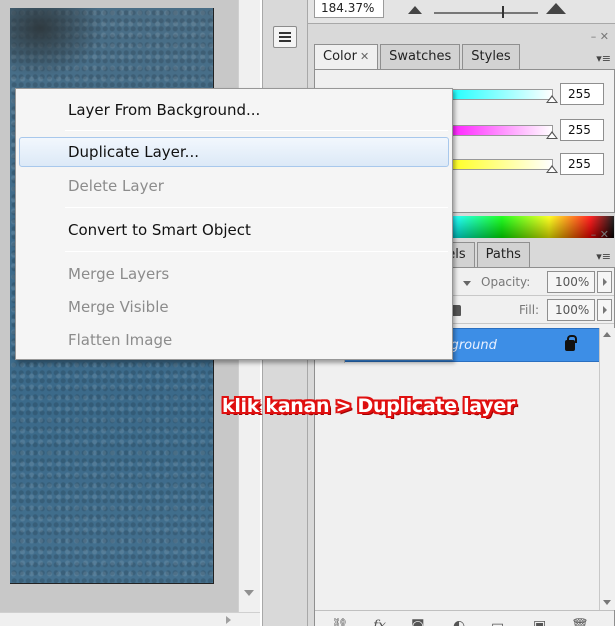 This screenshot has height=626, width=615. Describe the element at coordinates (571, 282) in the screenshot. I see `opacity-input: 100%` at that location.